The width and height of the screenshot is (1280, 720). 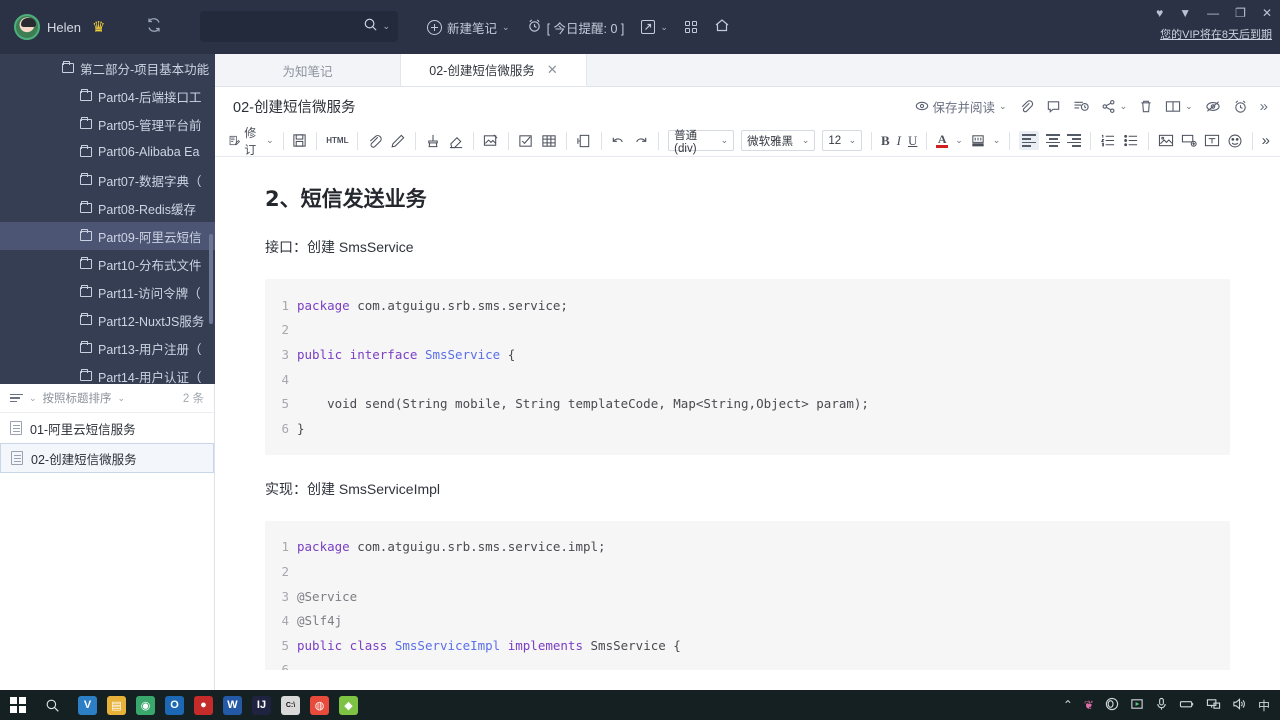 I want to click on pen-icon, so click(x=398, y=141).